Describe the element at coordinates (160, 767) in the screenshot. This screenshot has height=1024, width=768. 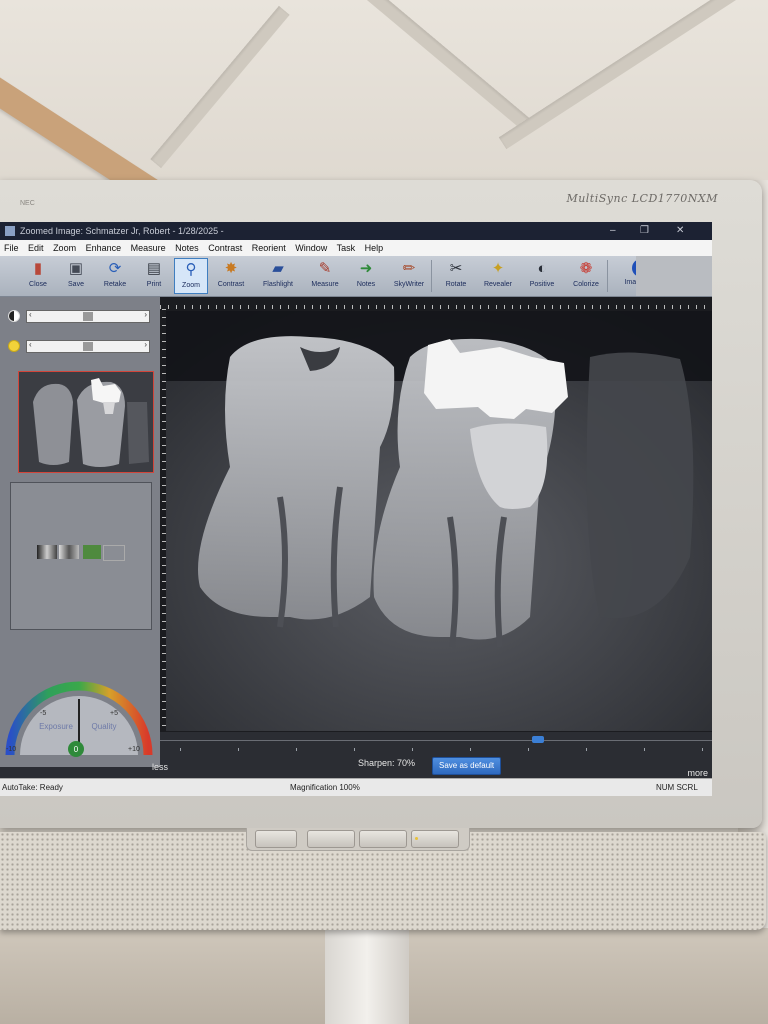
I see `sharpen-less-label: less` at that location.